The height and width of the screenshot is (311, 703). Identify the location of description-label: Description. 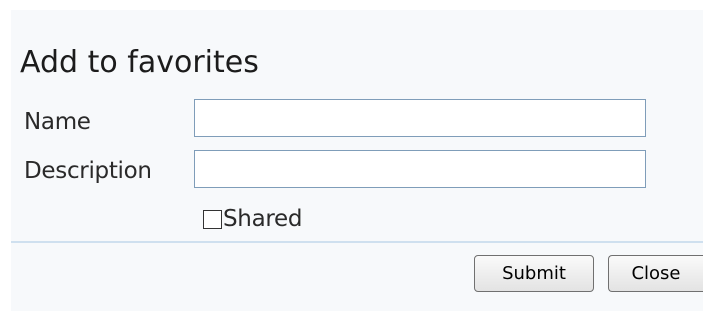
(88, 171).